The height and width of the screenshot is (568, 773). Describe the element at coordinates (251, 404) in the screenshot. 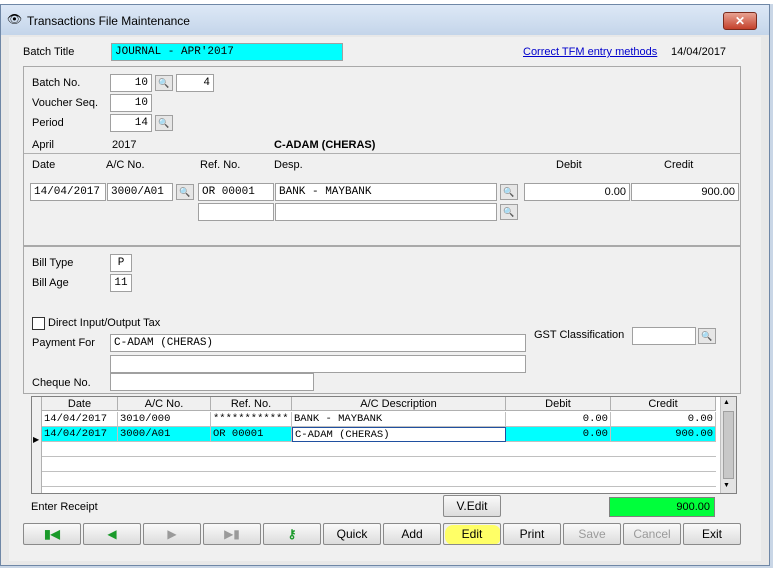

I see `grid-header-refno: Ref. No.` at that location.